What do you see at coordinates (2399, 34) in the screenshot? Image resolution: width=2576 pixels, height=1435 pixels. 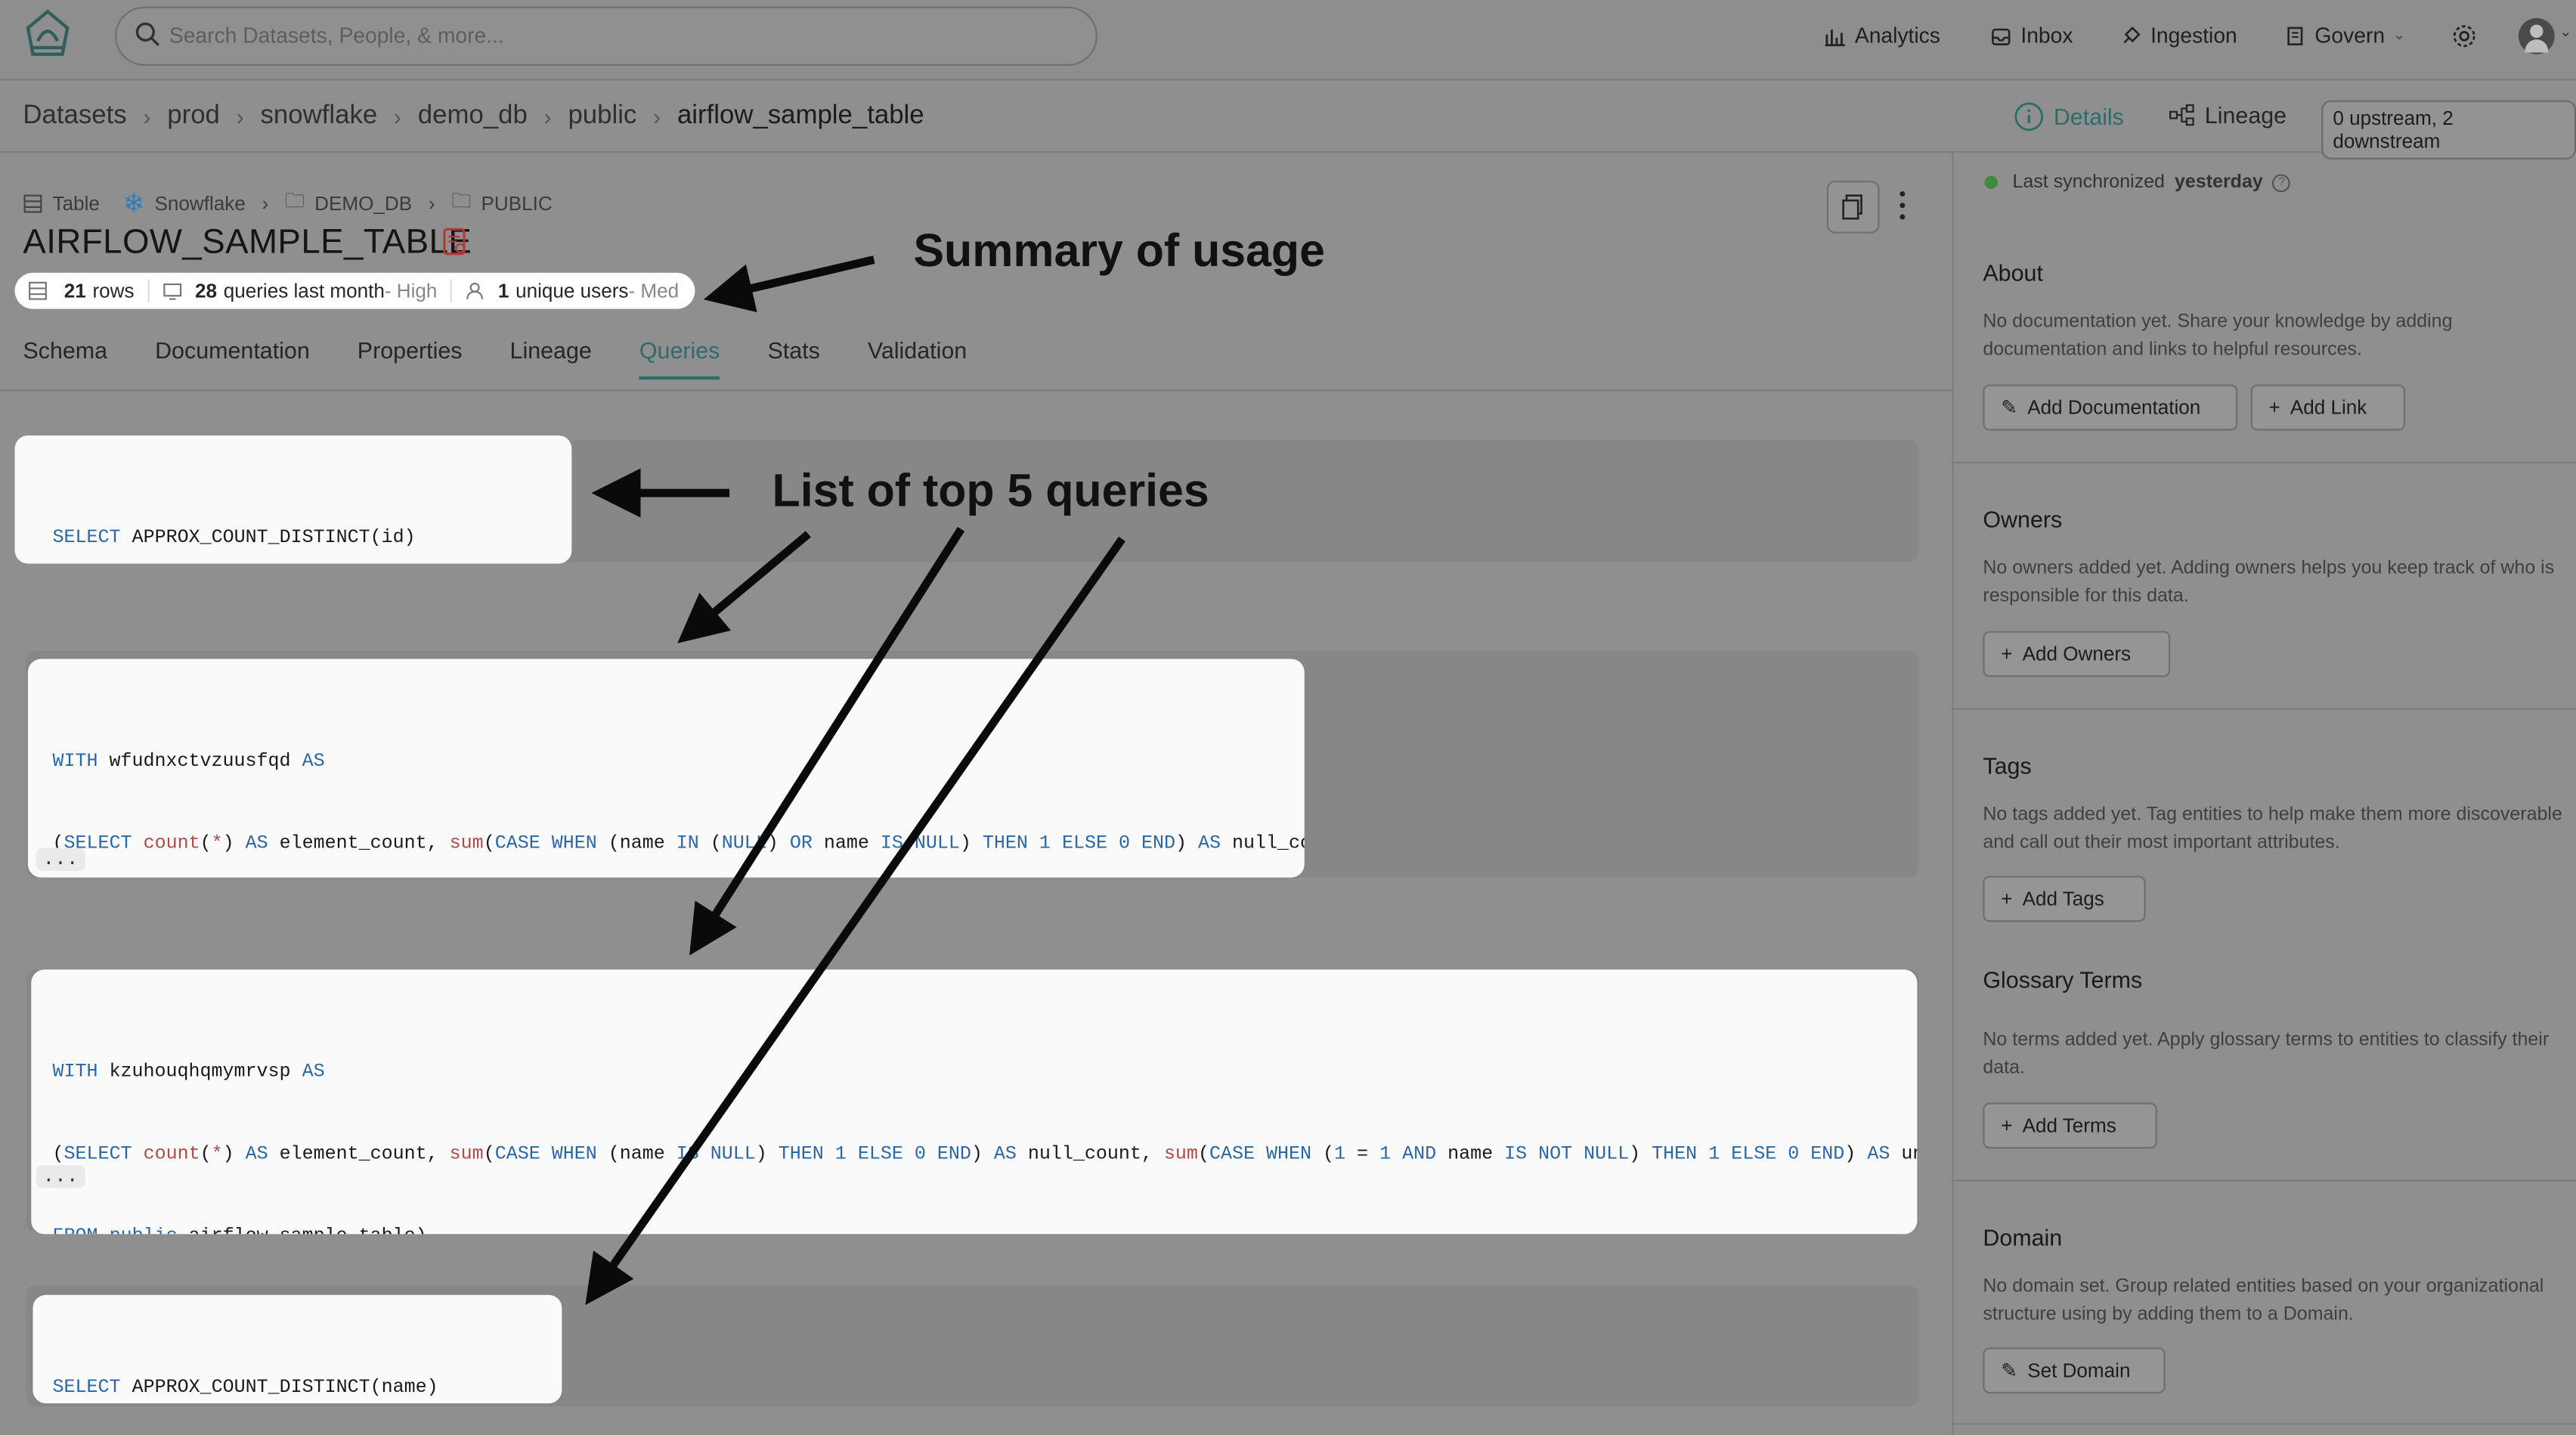 I see `chevron-down-icon: ⌄` at bounding box center [2399, 34].